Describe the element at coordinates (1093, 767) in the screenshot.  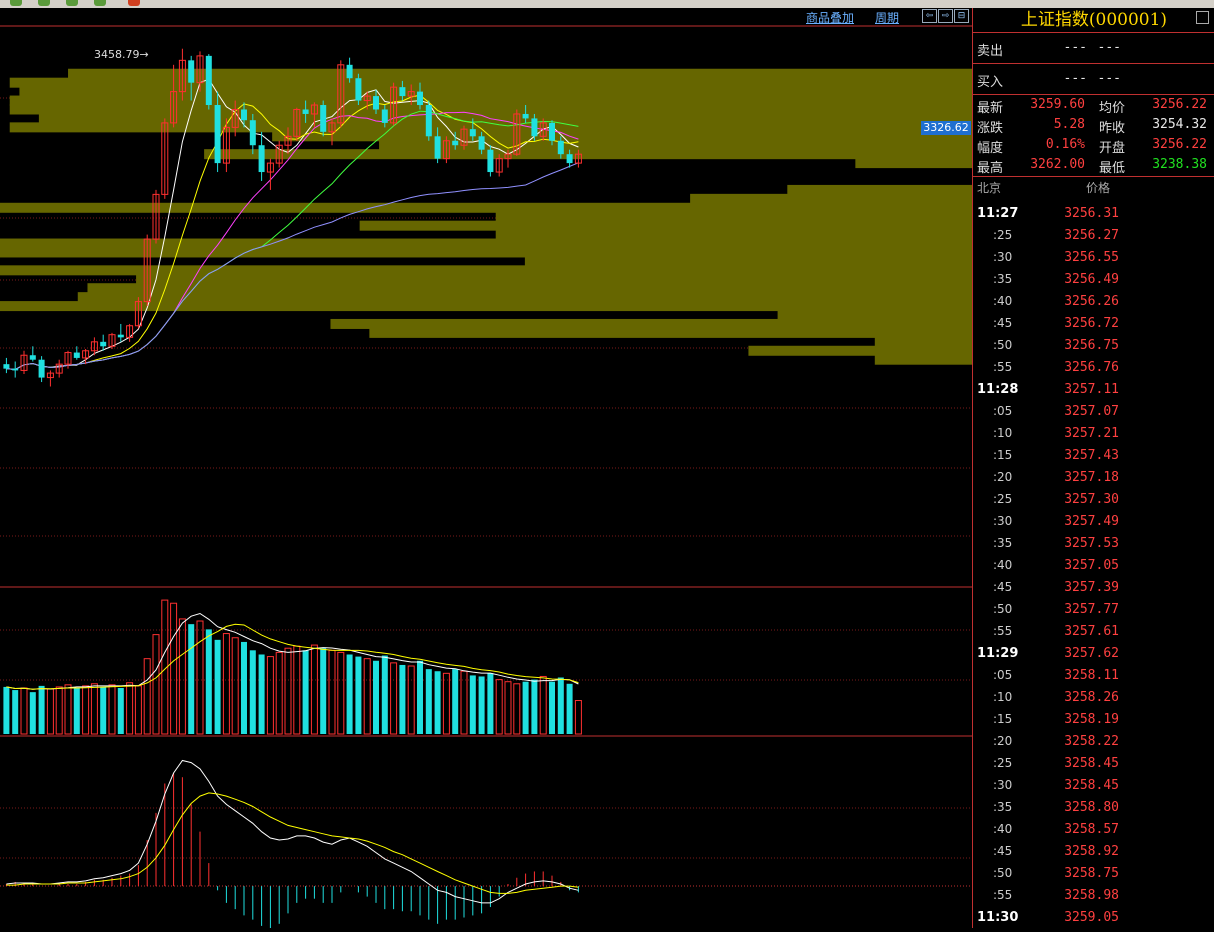
I see `tick-row: :25 3258.45` at that location.